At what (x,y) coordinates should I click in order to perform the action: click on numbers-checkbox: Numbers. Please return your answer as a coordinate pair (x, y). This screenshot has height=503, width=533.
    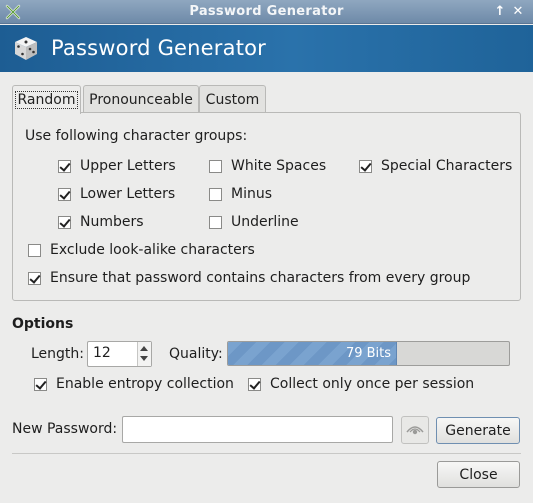
    Looking at the image, I should click on (101, 222).